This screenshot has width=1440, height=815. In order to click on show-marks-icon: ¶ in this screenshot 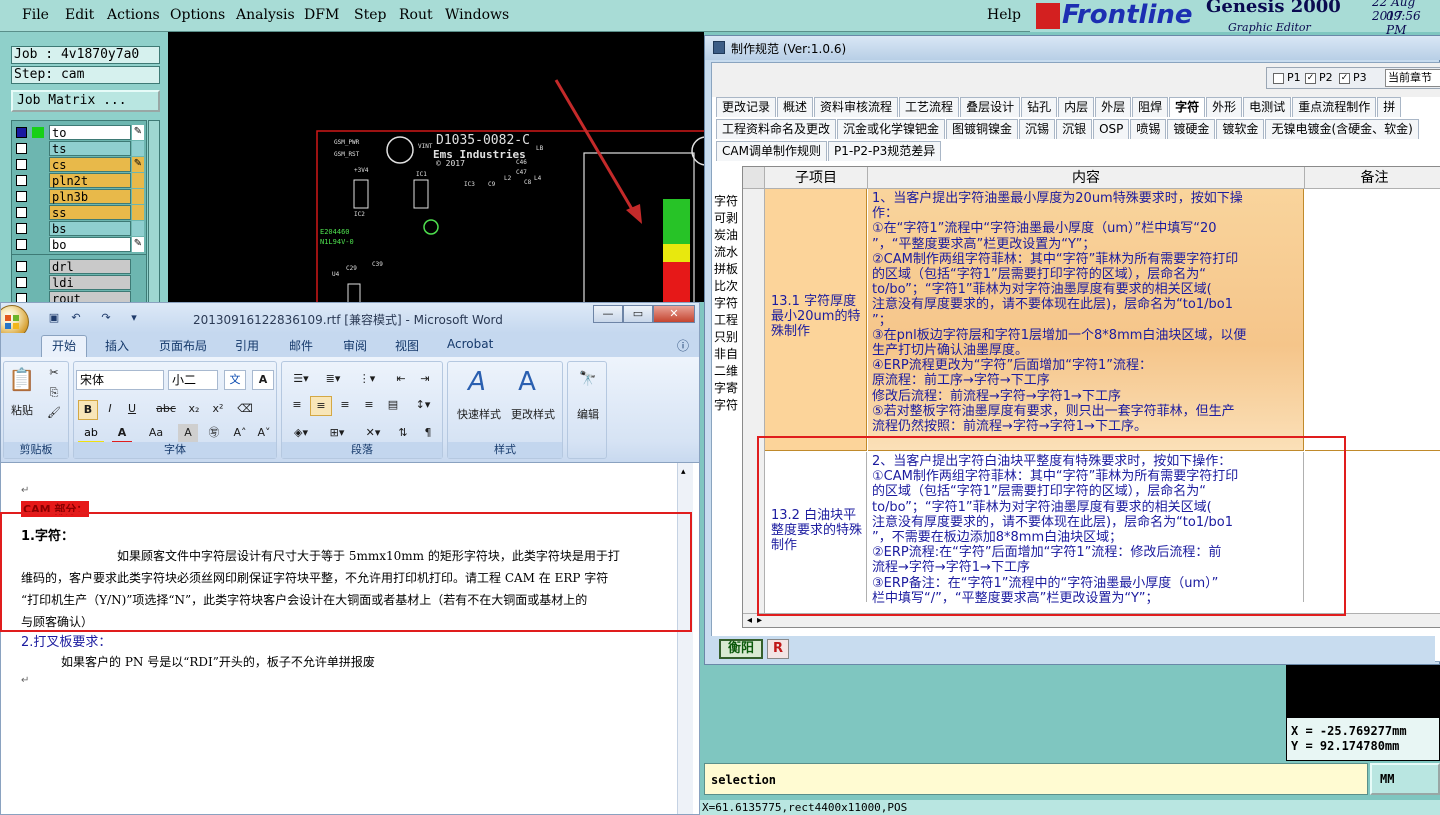, I will do `click(428, 434)`.